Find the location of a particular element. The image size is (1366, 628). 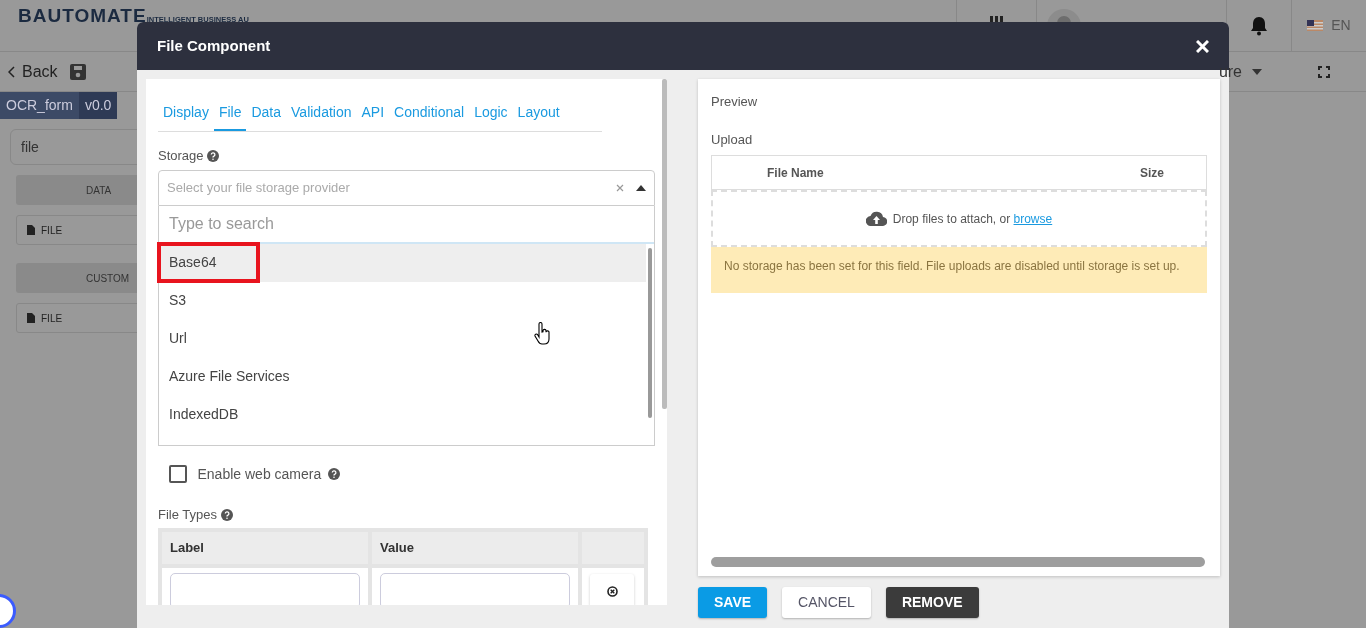

tab: Layout is located at coordinates (538, 113).